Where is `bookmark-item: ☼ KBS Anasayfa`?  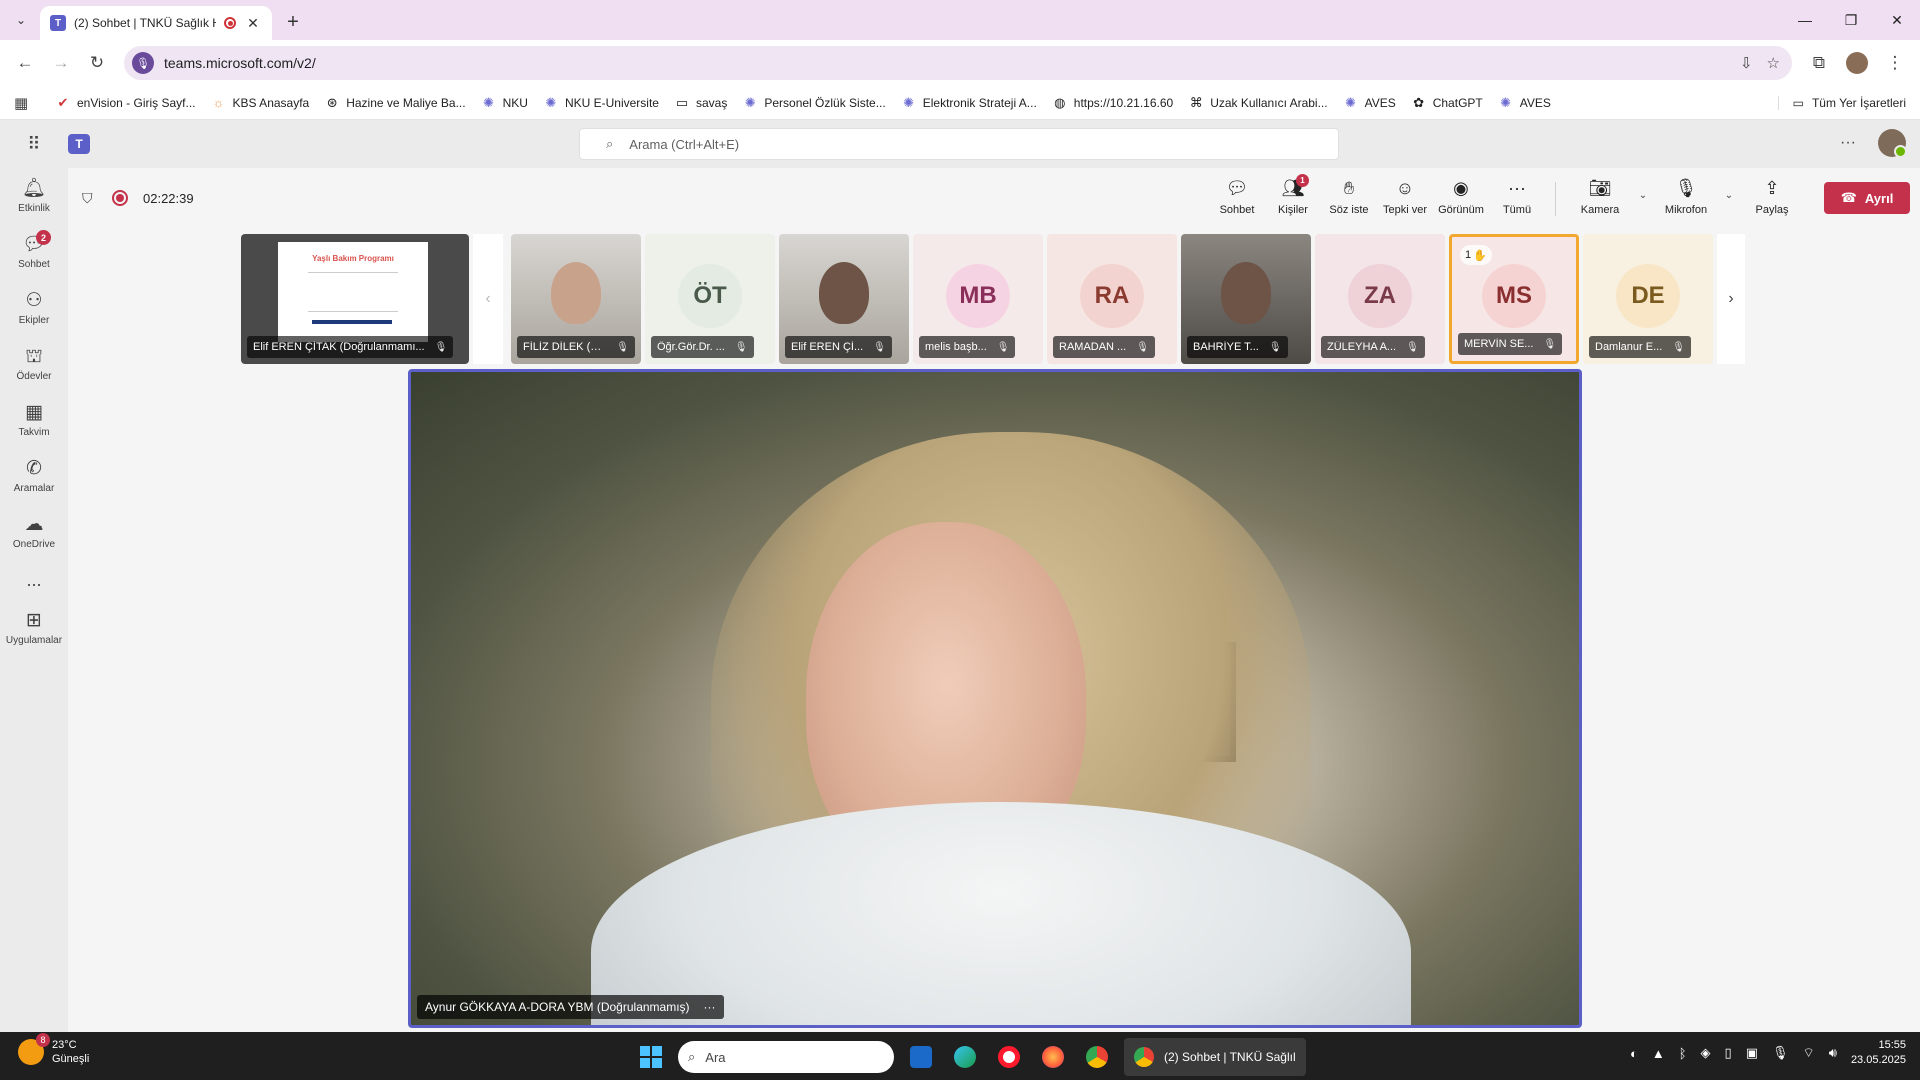 bookmark-item: ☼ KBS Anasayfa is located at coordinates (261, 102).